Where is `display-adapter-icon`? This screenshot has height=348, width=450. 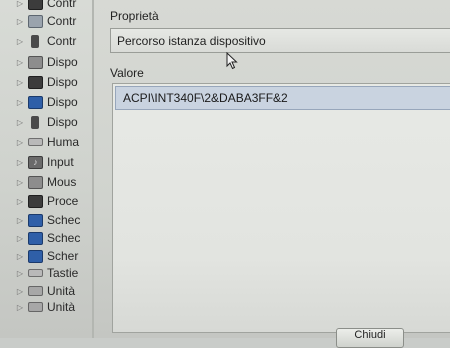
display-adapter-icon is located at coordinates (35, 256).